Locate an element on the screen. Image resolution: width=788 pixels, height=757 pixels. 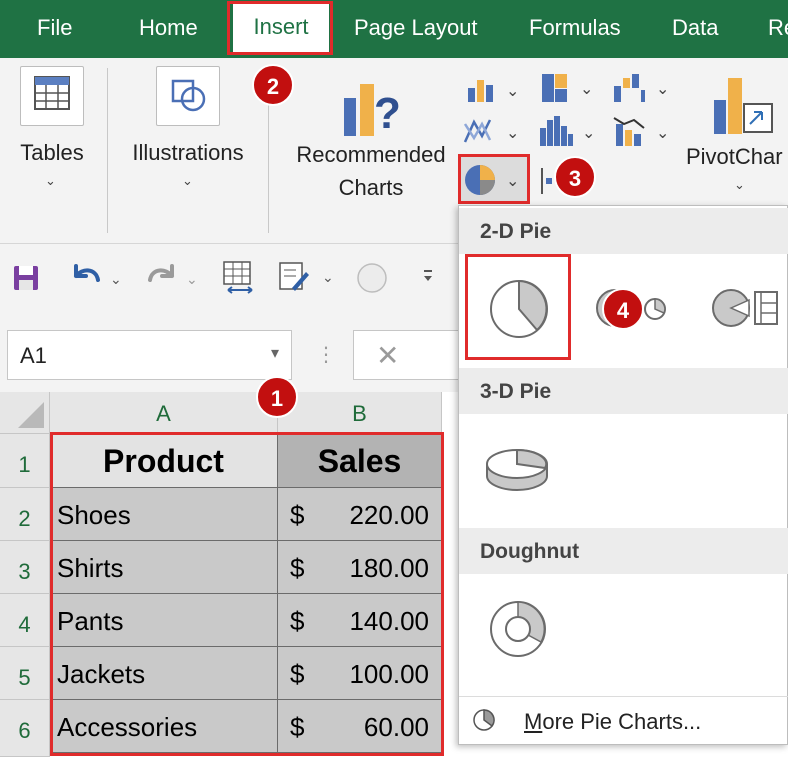
more-pie-charts-accesskey: M is located at coordinates (533, 721).